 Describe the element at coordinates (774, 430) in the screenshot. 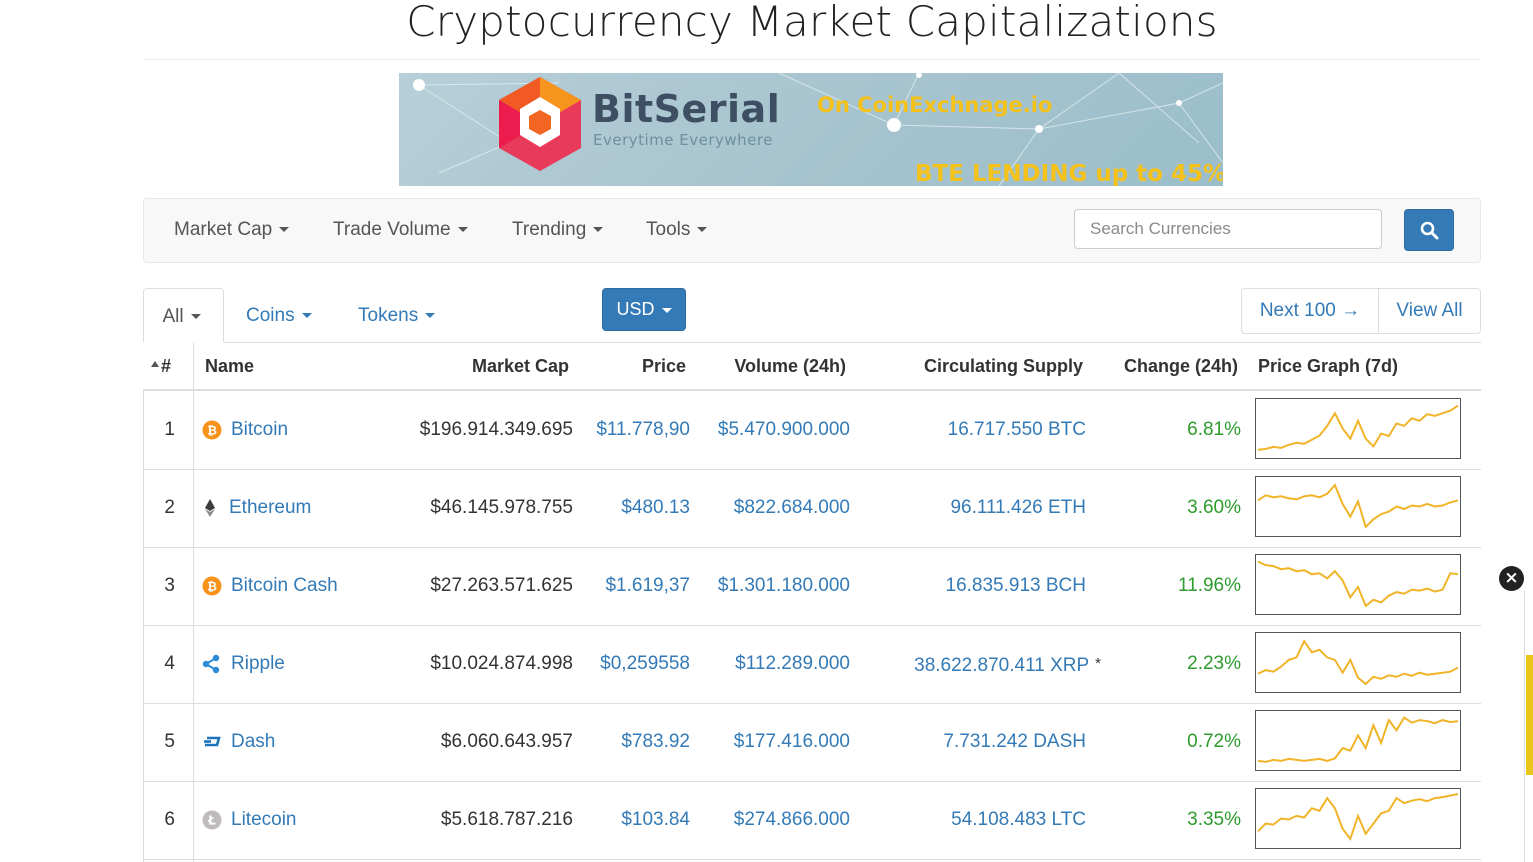

I see `volume-link: $5.470.900.000` at that location.